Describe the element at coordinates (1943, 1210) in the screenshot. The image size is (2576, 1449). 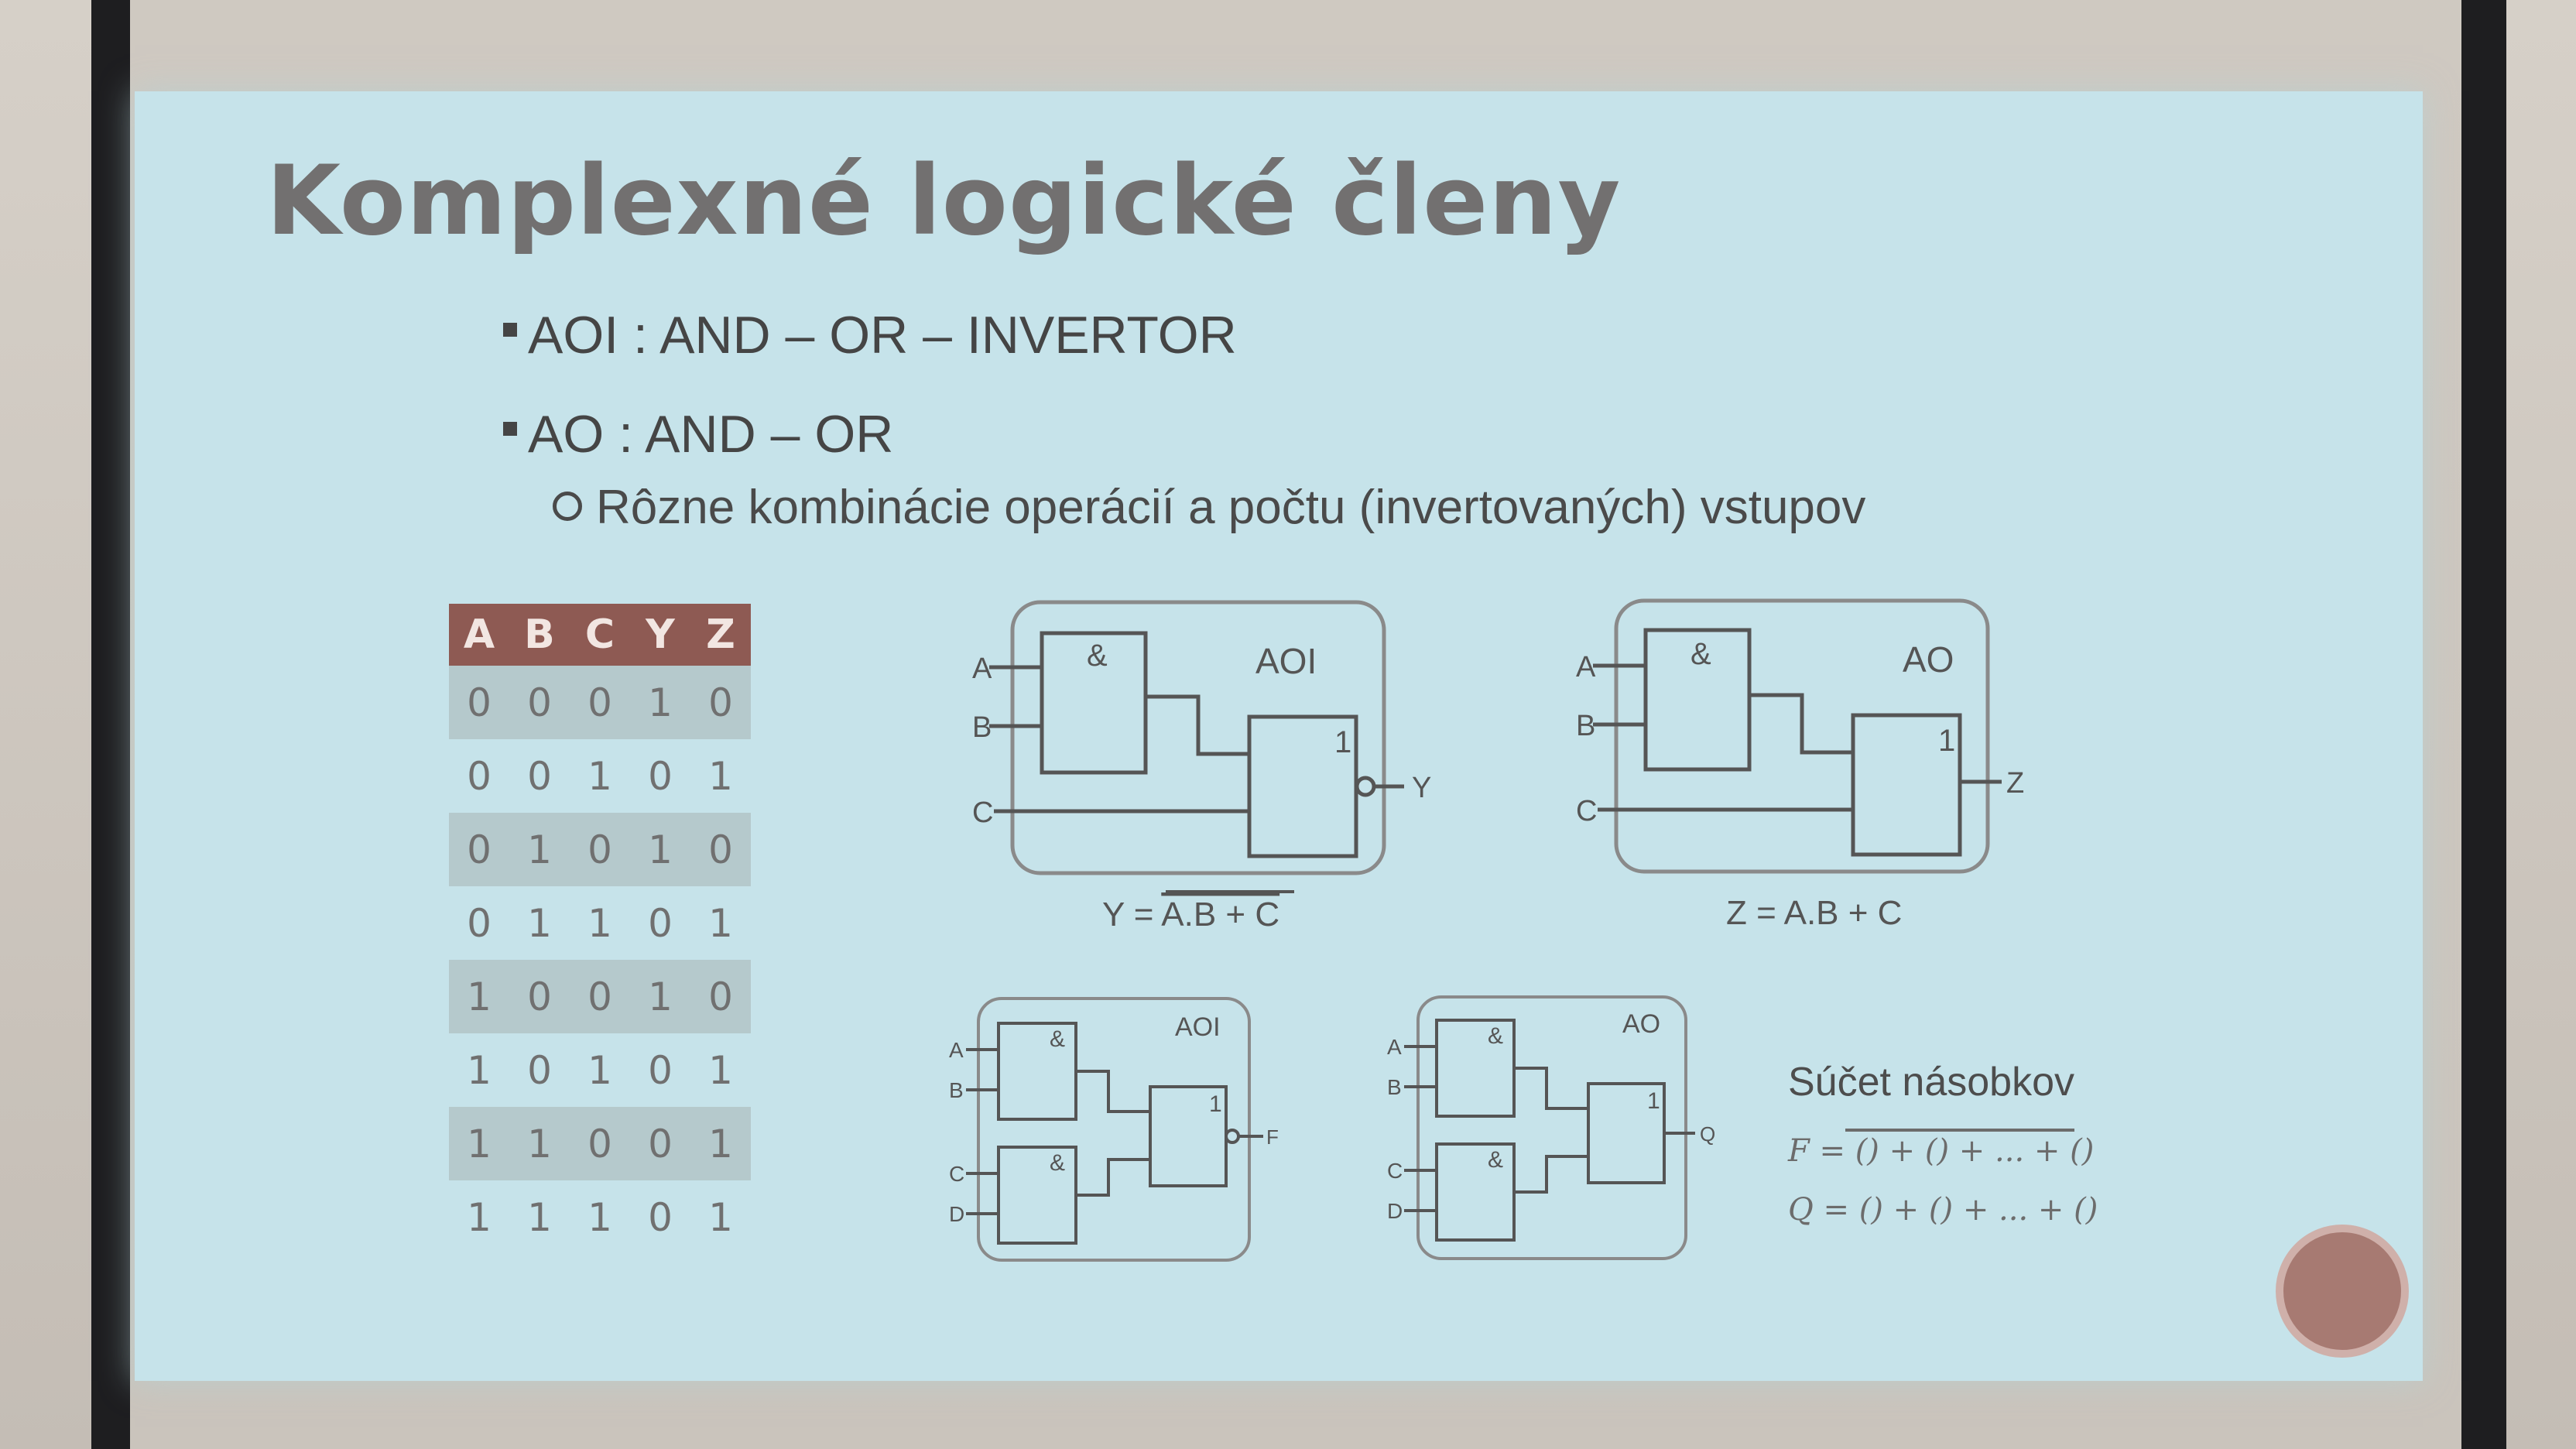
I see `formula-q: Q = () + () + ... + ()` at that location.